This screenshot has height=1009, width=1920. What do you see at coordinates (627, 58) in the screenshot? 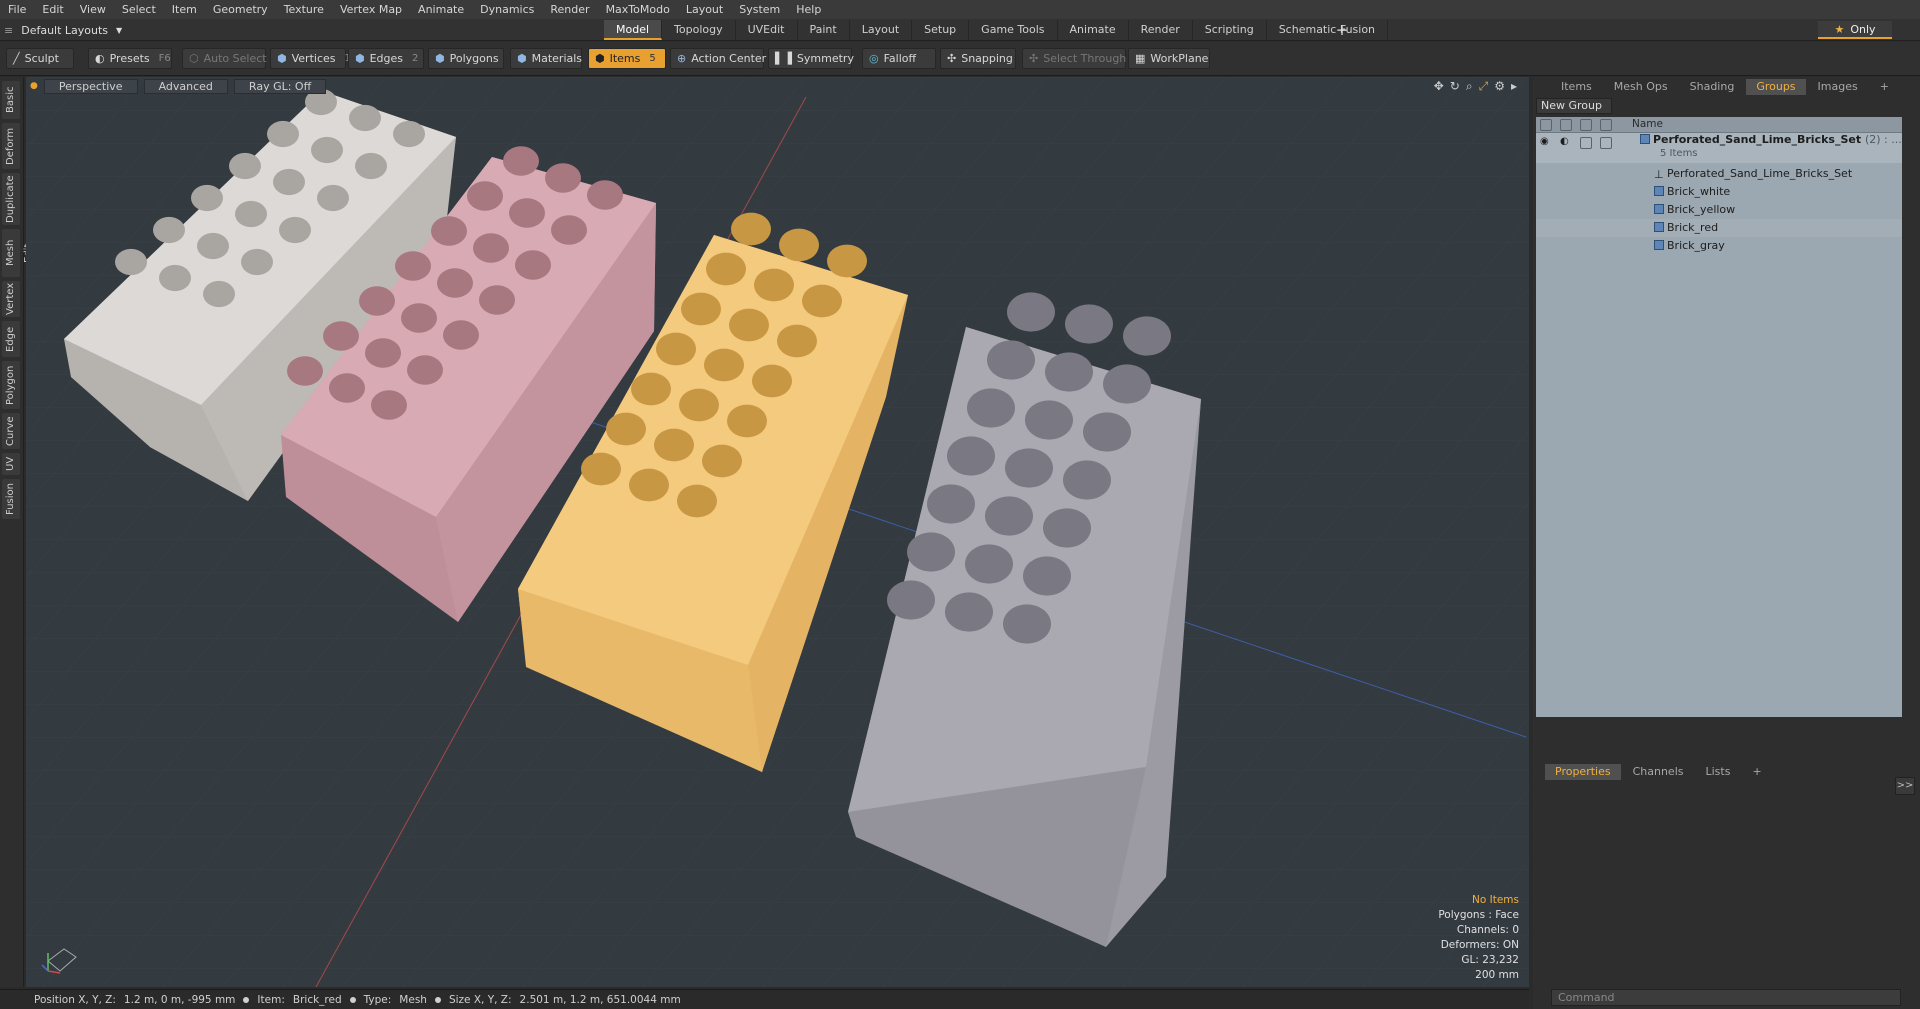
I see `items-button: ⬢ Items 5` at bounding box center [627, 58].